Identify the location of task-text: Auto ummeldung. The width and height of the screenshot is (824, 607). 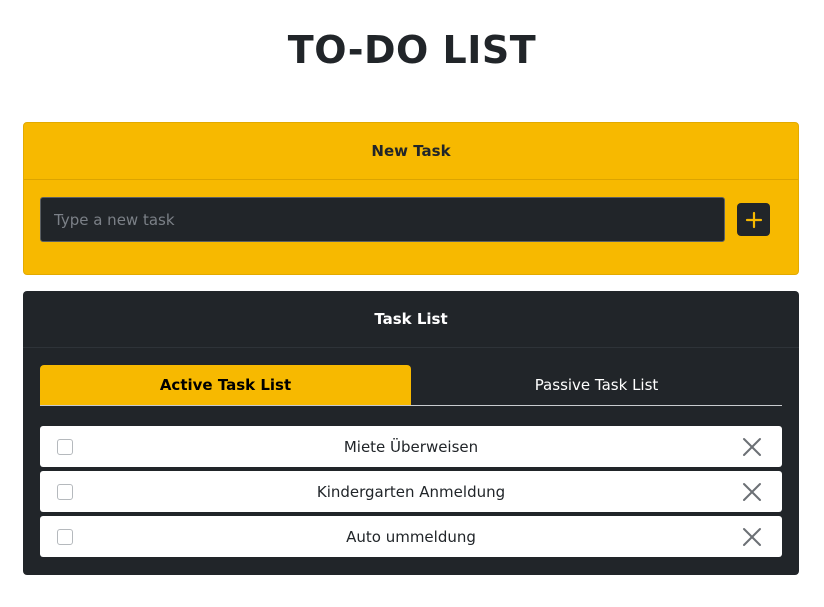
(411, 536).